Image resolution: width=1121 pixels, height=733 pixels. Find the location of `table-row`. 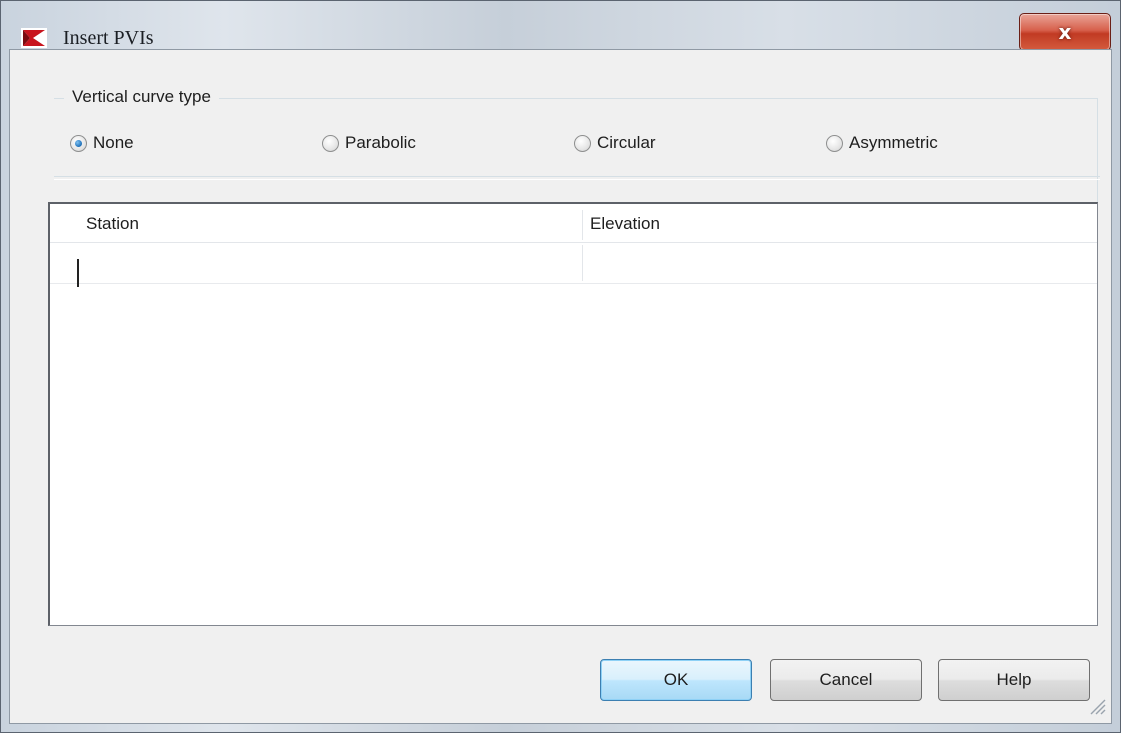

table-row is located at coordinates (573, 263).